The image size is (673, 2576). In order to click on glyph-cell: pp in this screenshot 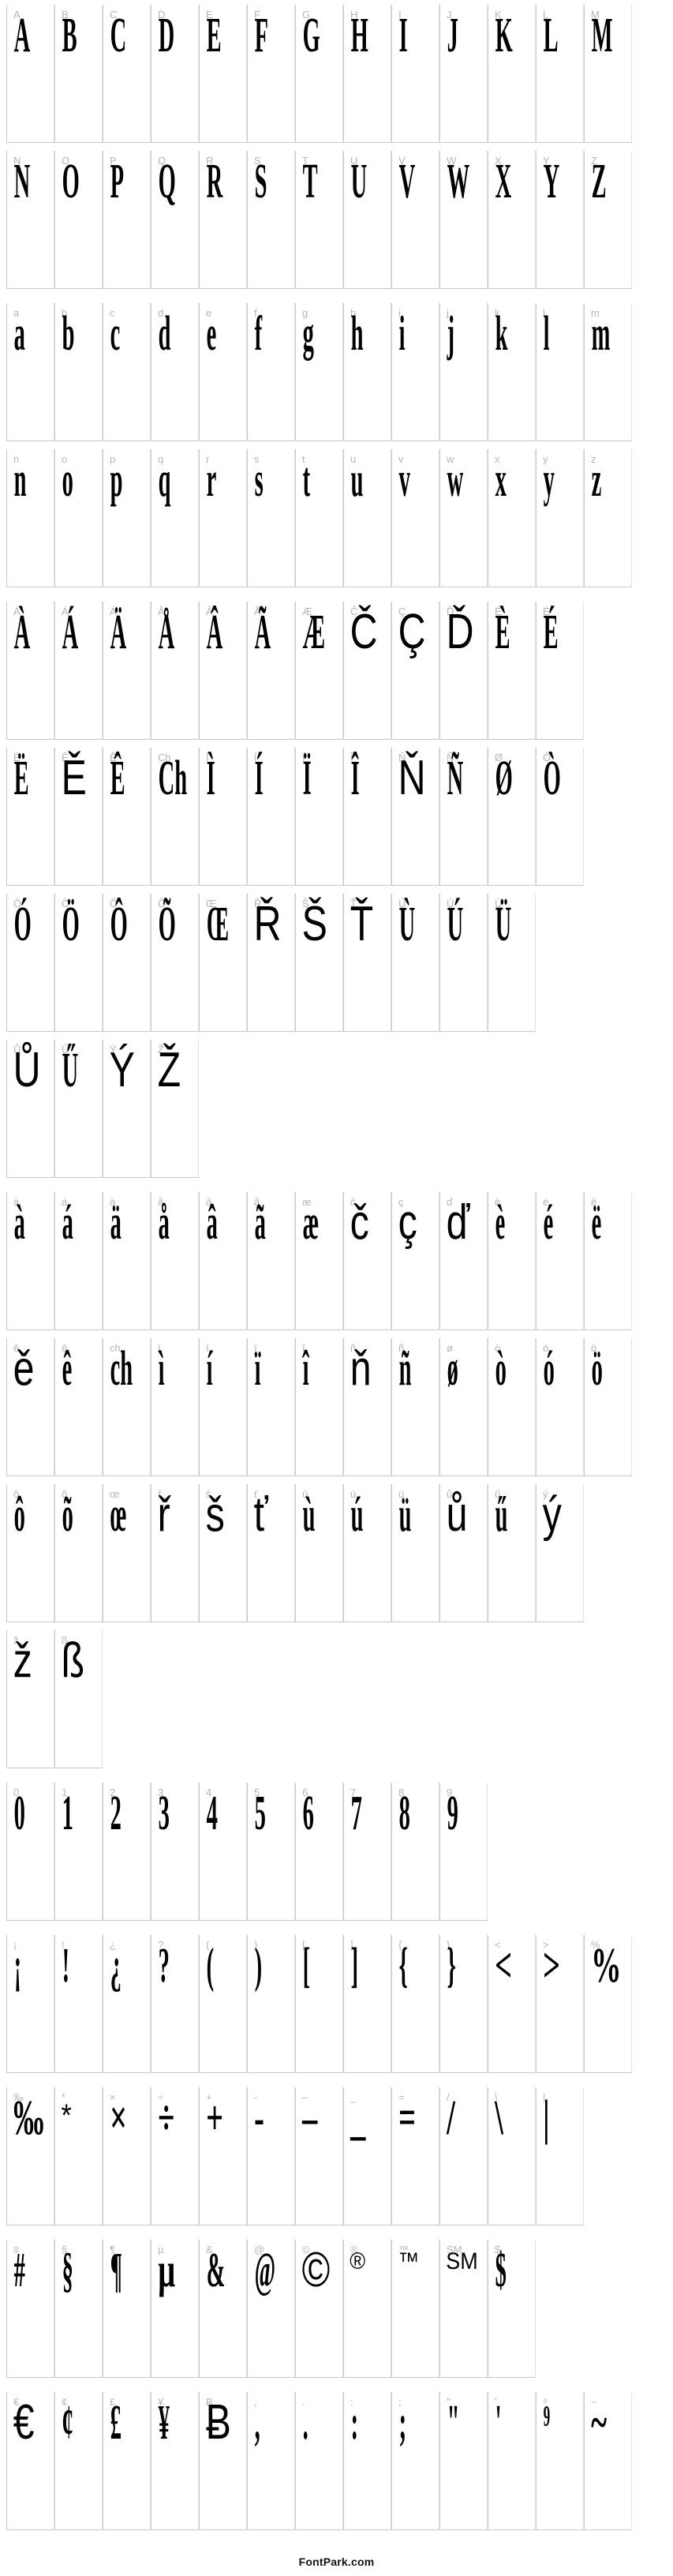, I will do `click(127, 518)`.